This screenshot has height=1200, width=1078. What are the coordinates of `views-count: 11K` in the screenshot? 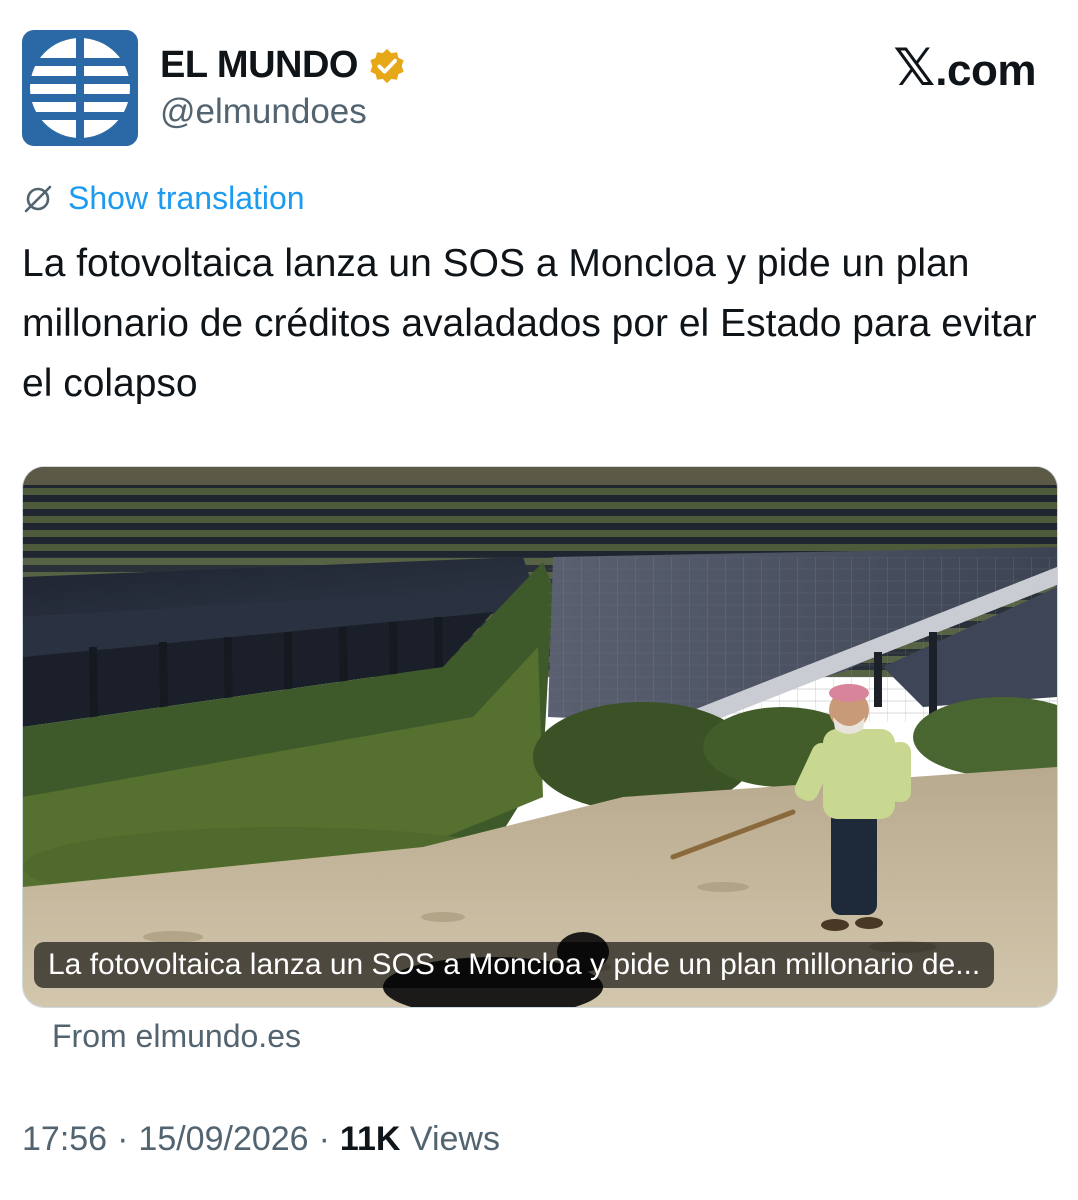 It's located at (370, 1139).